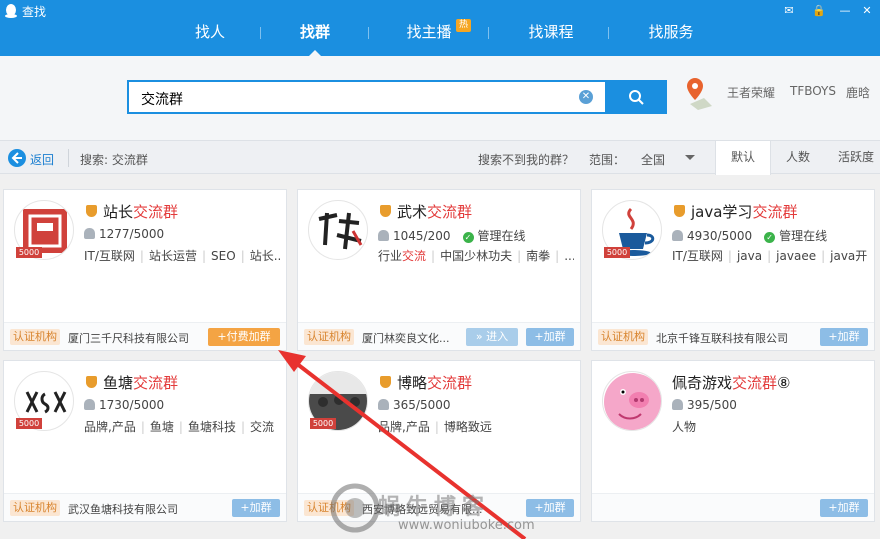 The image size is (880, 539). I want to click on sort-tab-default: 默认, so click(743, 158).